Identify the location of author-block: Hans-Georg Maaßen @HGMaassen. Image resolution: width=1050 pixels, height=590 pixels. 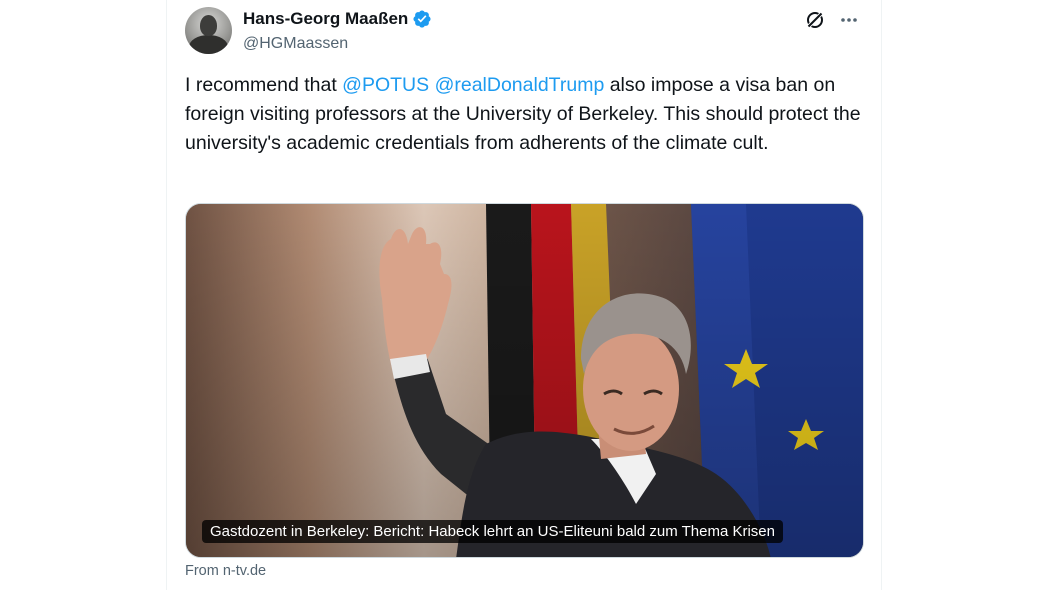
(337, 30).